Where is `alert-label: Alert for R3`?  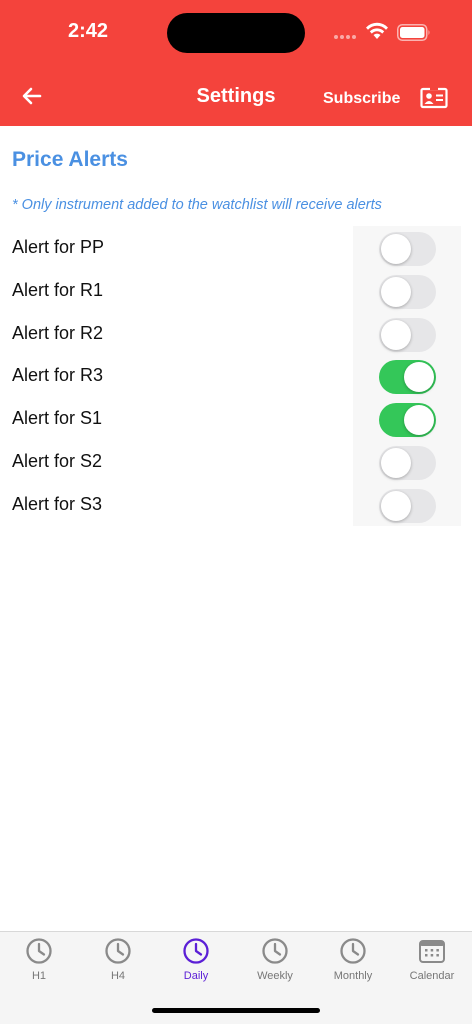 alert-label: Alert for R3 is located at coordinates (58, 375).